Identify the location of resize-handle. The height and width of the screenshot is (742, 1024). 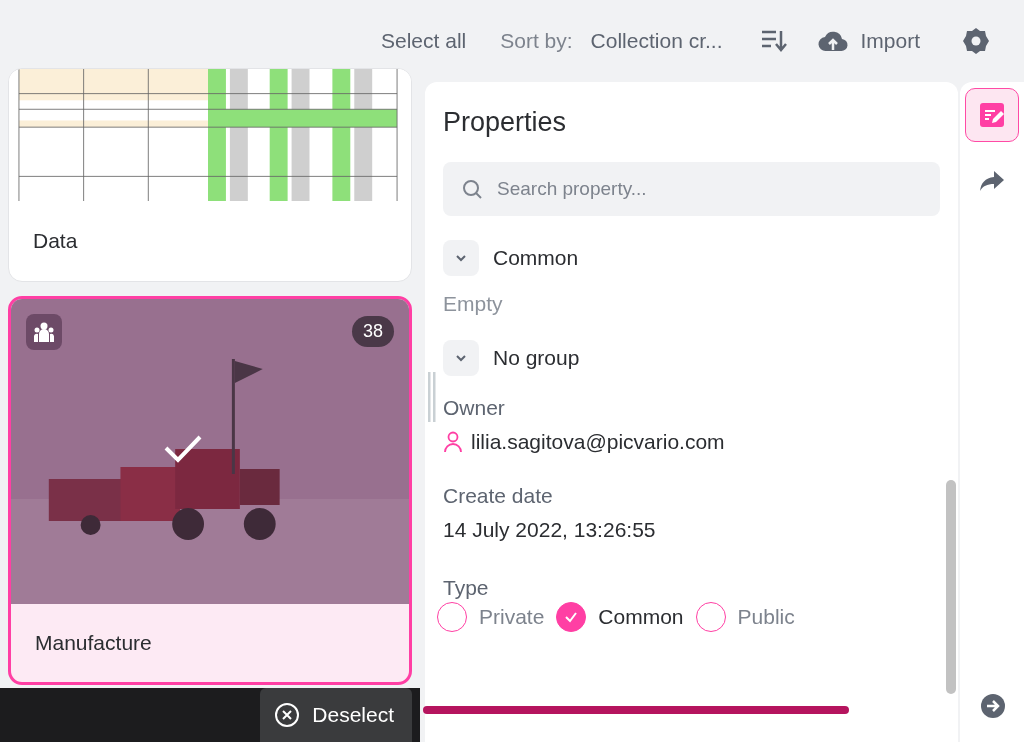
(432, 397).